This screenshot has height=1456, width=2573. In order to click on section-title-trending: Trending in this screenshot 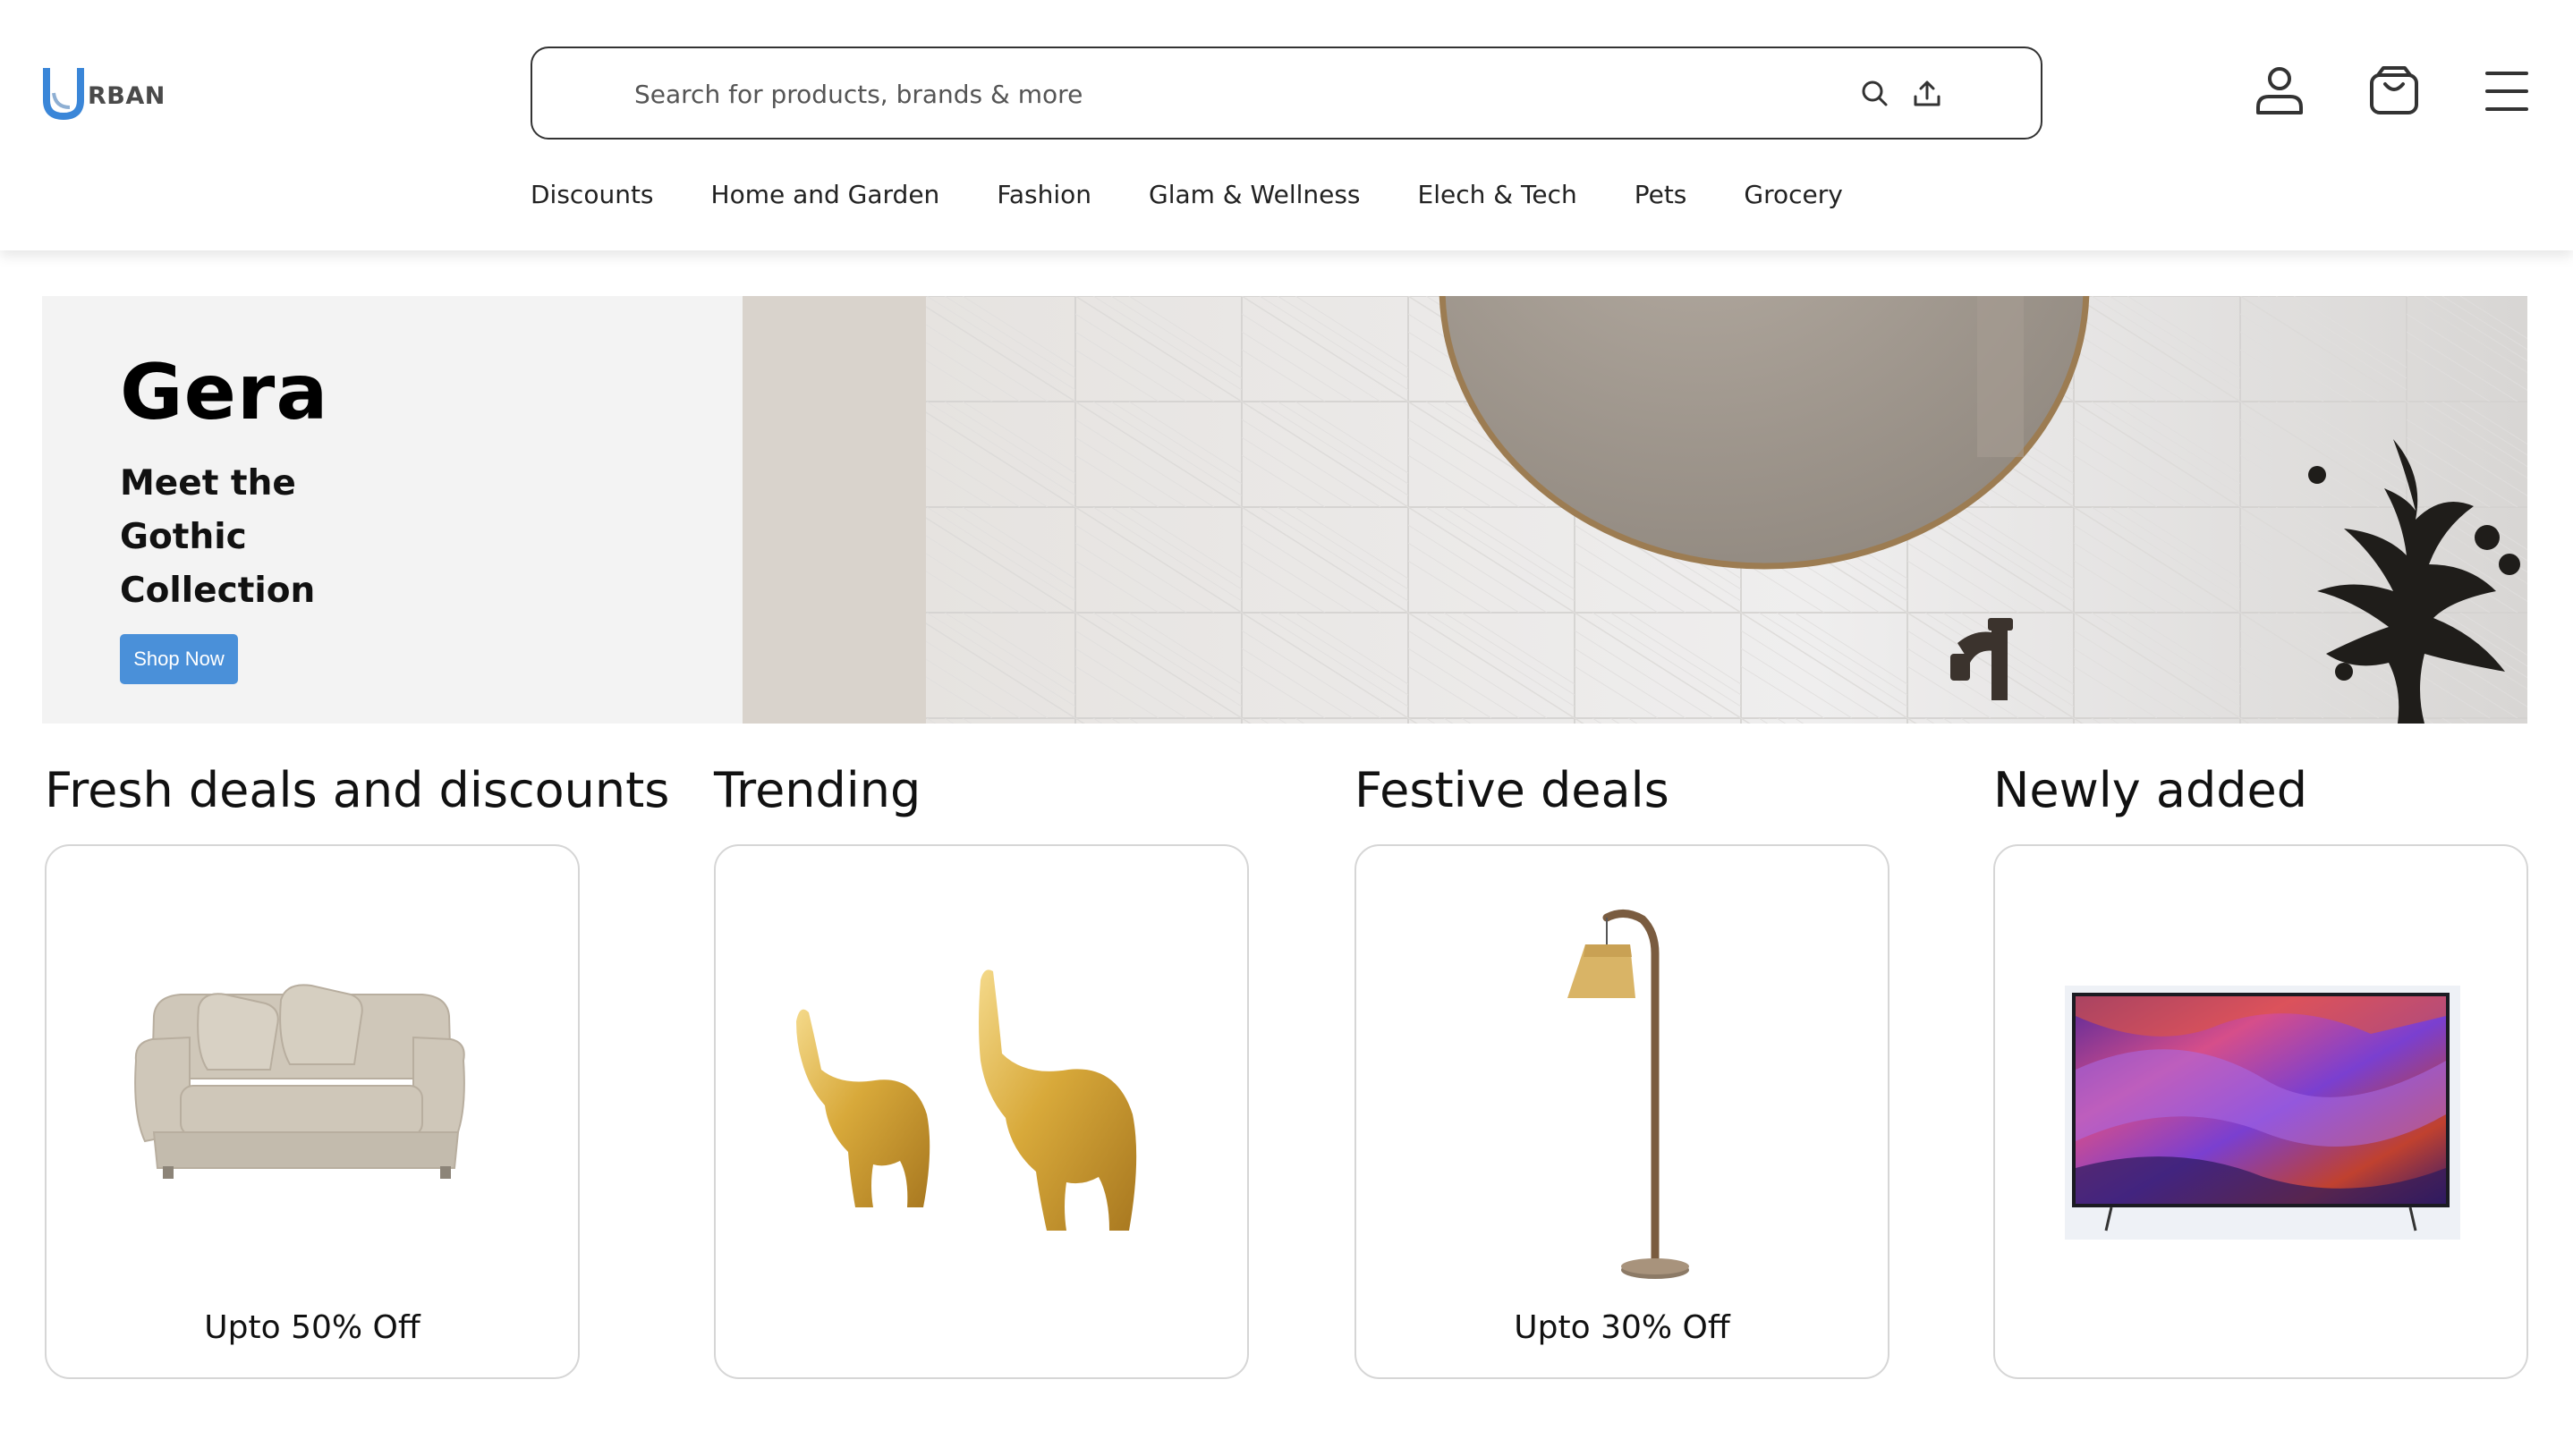, I will do `click(817, 790)`.